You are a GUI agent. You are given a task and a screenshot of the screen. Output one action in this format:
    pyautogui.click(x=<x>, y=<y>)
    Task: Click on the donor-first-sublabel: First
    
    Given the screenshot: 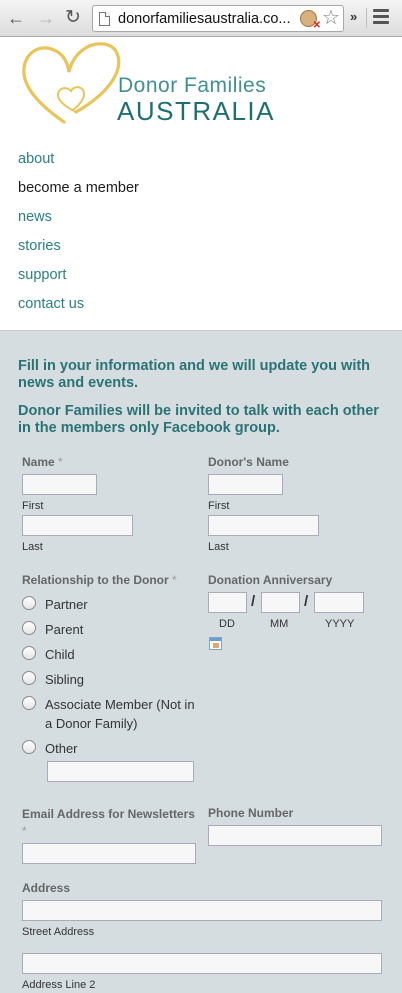 What is the action you would take?
    pyautogui.click(x=219, y=506)
    